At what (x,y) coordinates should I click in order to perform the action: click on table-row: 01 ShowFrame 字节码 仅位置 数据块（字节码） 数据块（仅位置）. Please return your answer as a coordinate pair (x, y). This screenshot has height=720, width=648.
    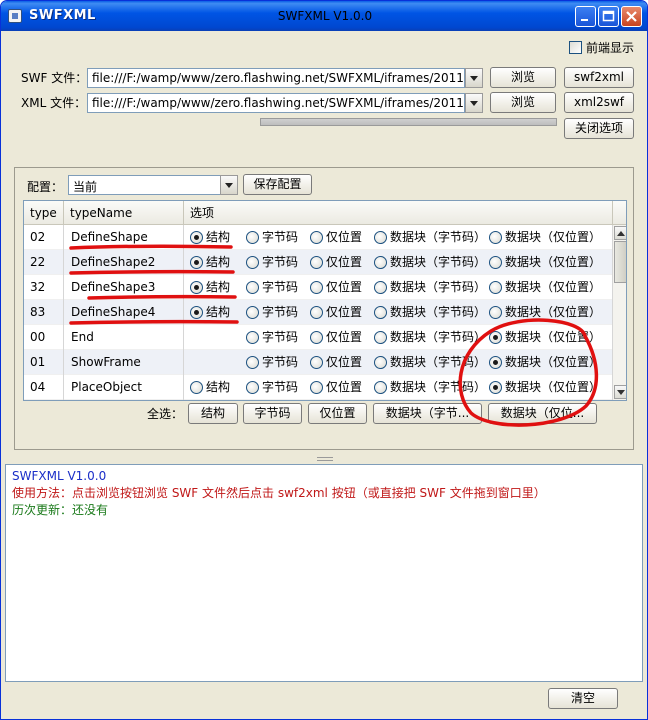
    Looking at the image, I should click on (318, 362).